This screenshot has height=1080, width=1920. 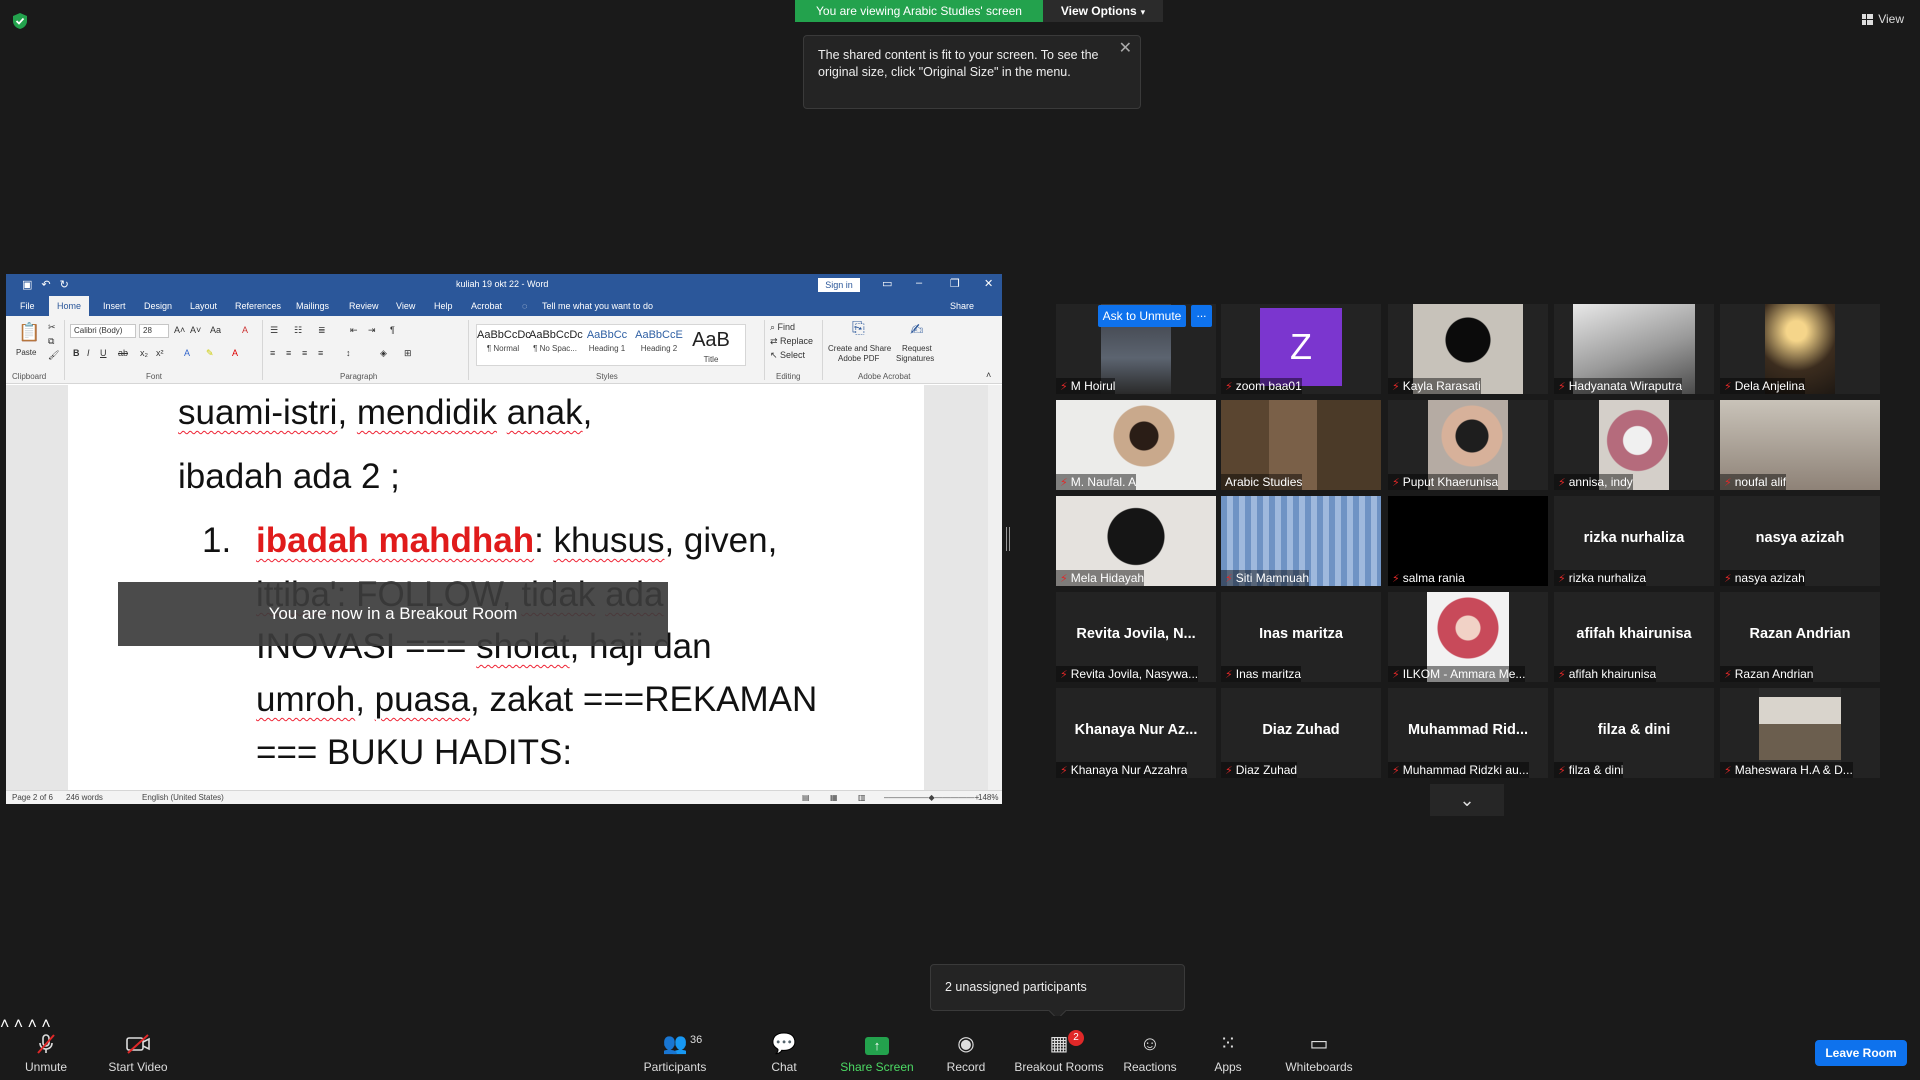 What do you see at coordinates (1883, 19) in the screenshot?
I see `view-button: View` at bounding box center [1883, 19].